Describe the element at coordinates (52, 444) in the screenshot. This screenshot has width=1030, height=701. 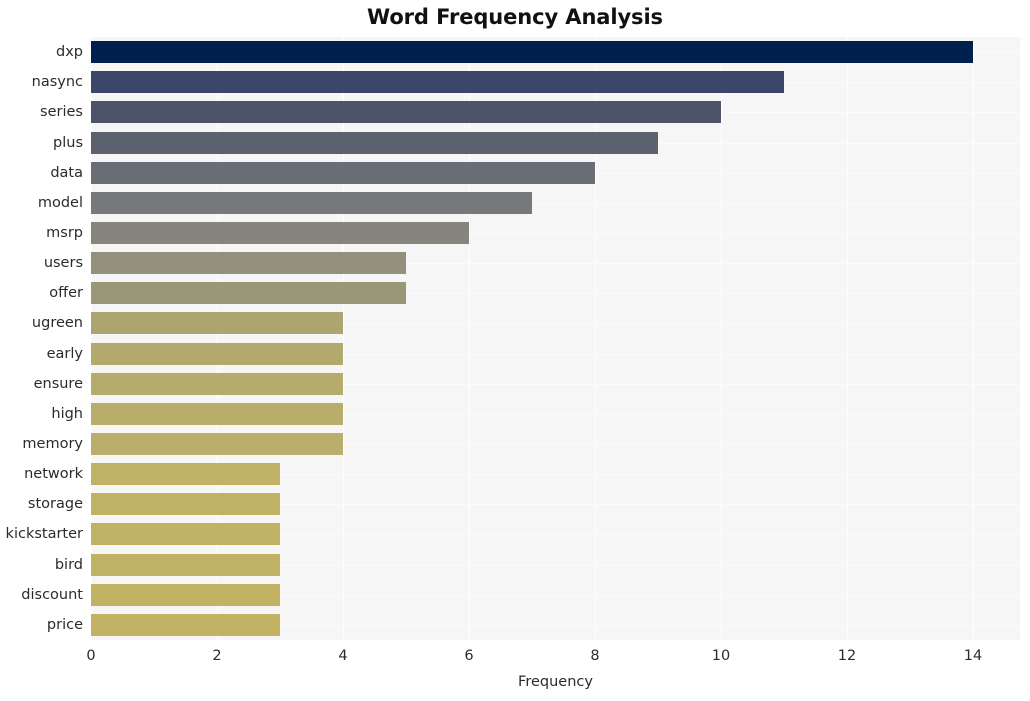
I see `y-axis-tick-label: memory` at that location.